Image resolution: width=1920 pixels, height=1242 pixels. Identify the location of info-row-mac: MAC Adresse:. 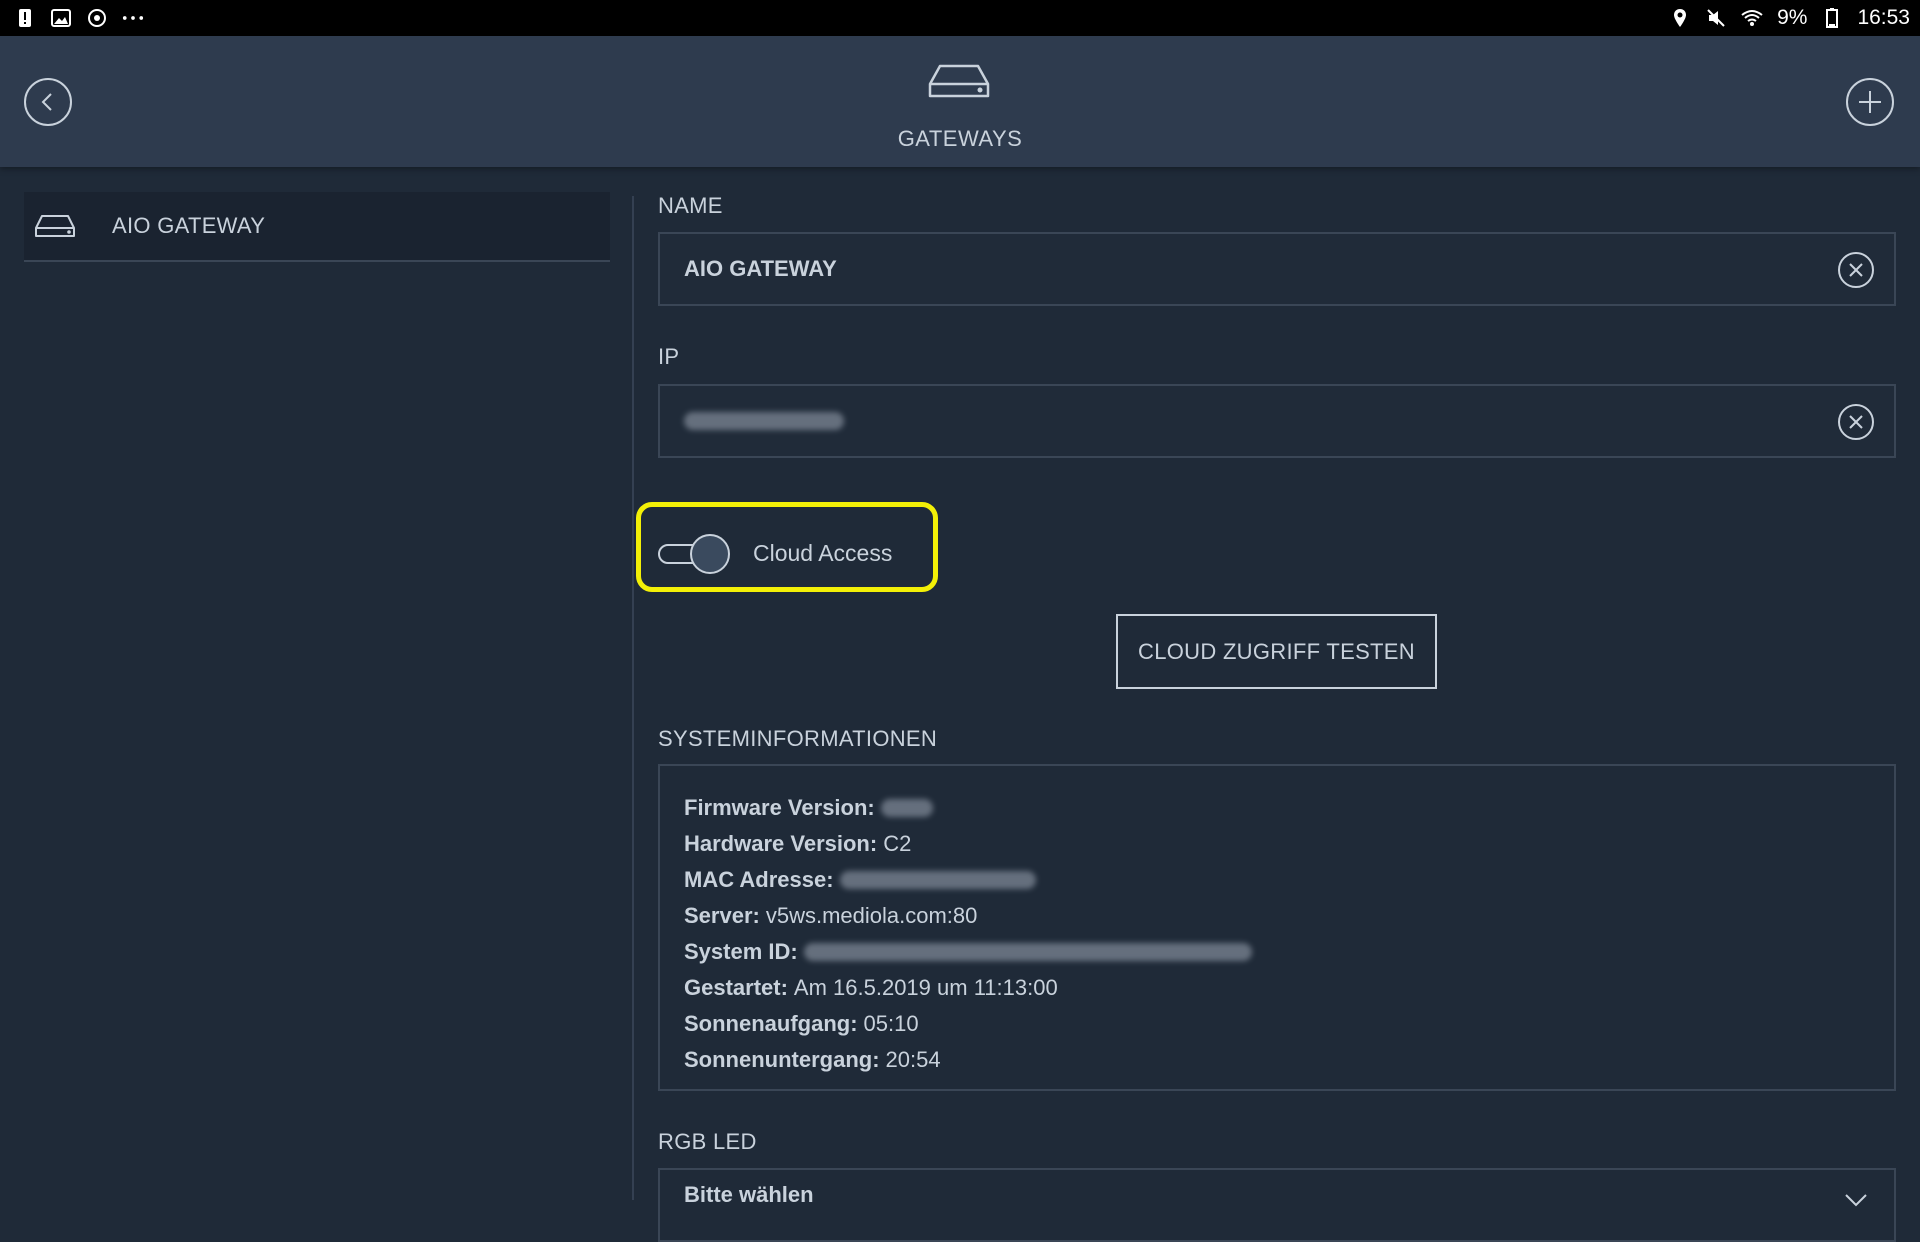
(1277, 880).